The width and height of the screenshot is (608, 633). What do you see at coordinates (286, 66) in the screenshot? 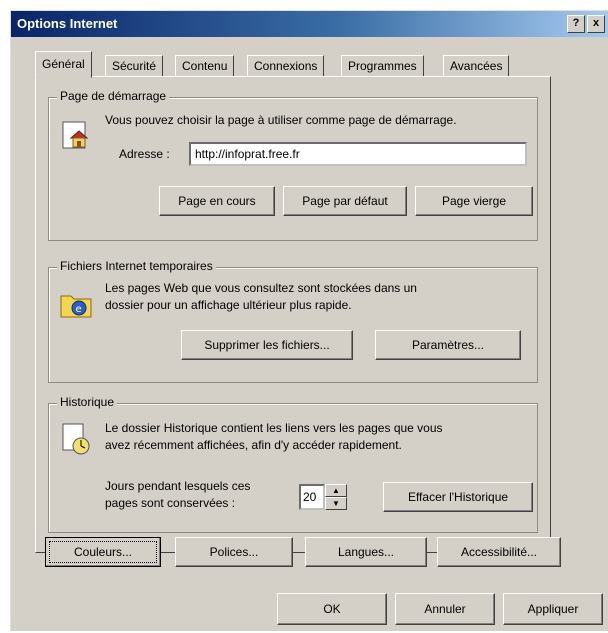
I see `tab-connections: Connexions` at bounding box center [286, 66].